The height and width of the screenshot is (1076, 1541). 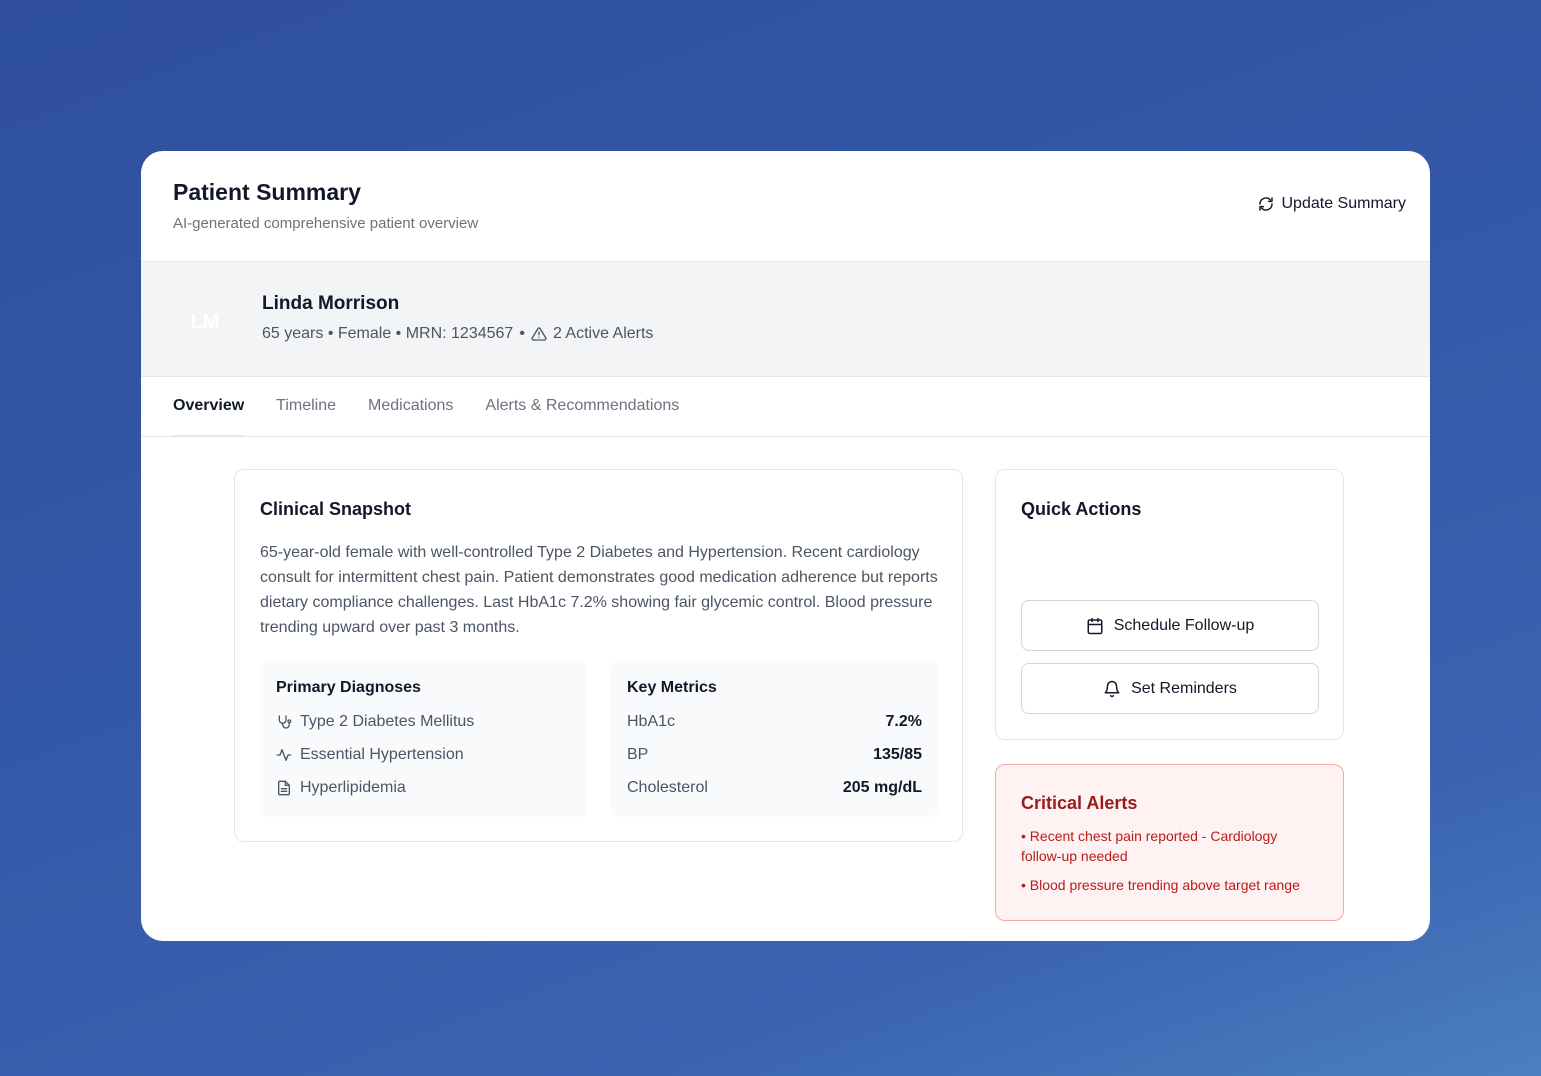 What do you see at coordinates (539, 334) in the screenshot?
I see `alert-triangle-icon` at bounding box center [539, 334].